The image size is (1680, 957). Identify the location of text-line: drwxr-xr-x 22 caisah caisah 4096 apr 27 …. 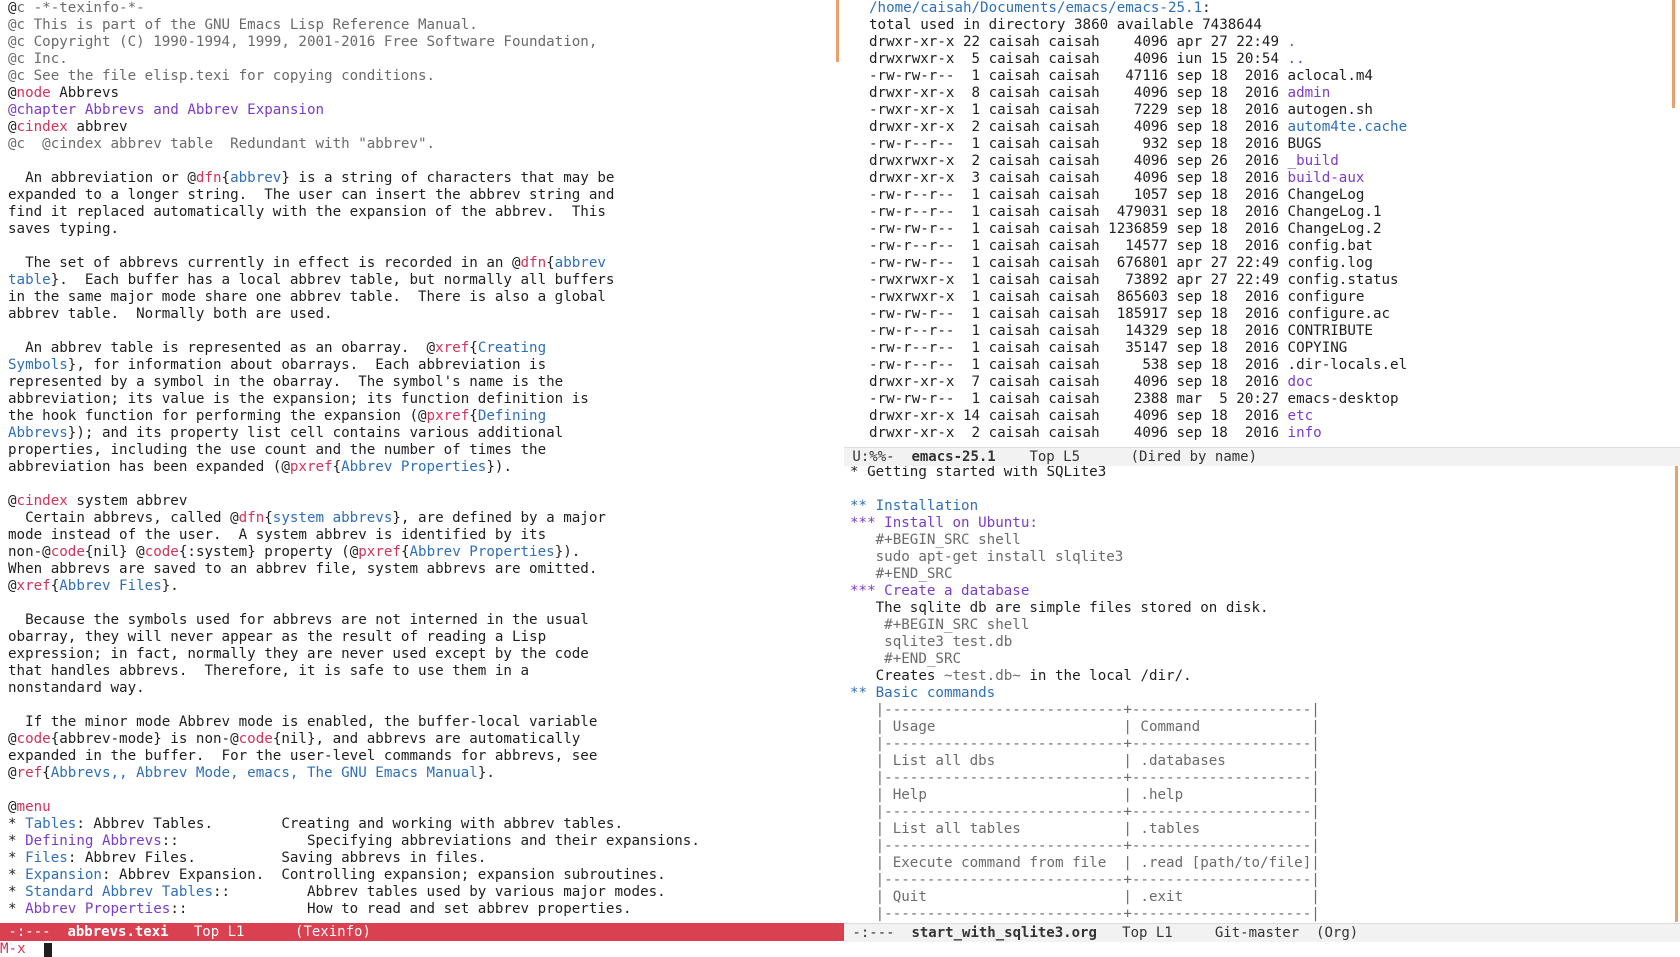
(1272, 42).